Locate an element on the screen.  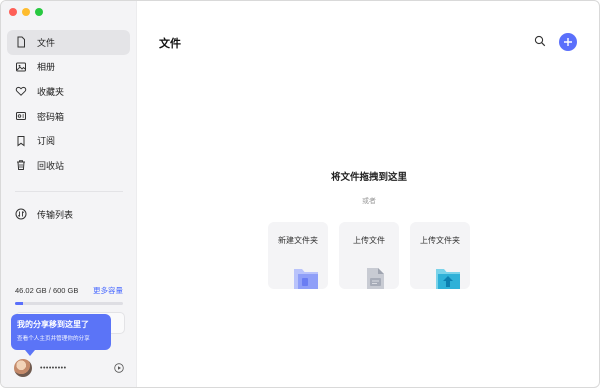
sidebar-nav: 文件 相册 收藏夹 密码箱 订阅 回收站 is located at coordinates (68, 104).